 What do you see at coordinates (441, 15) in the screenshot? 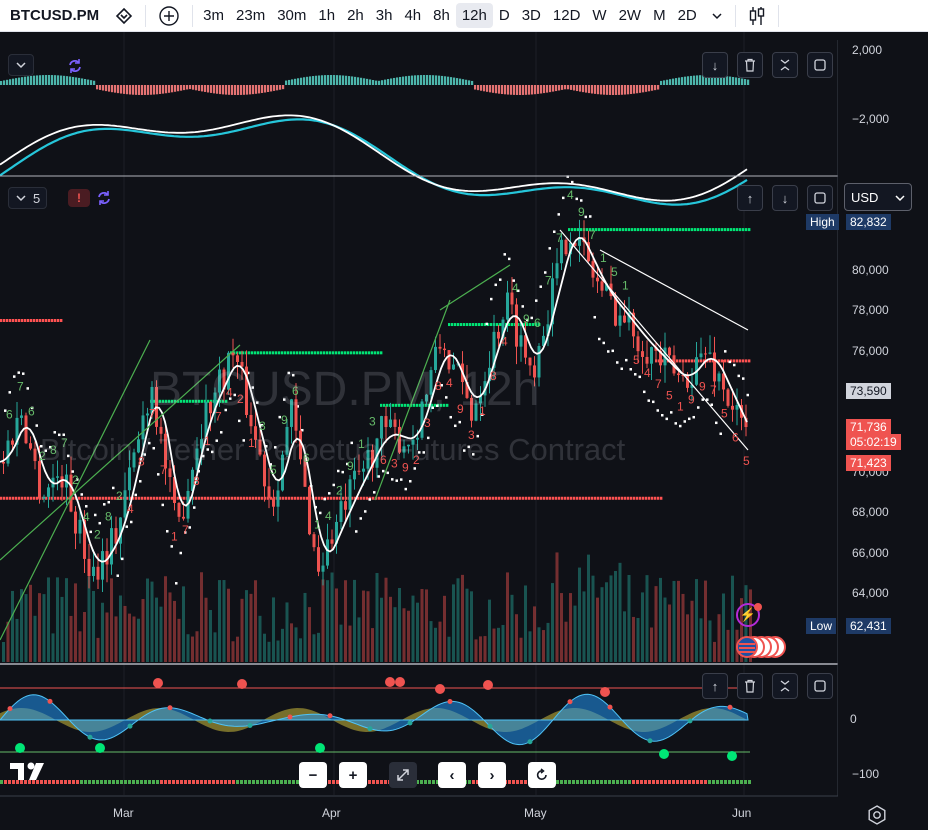
I see `timeframe-8h: 8h` at bounding box center [441, 15].